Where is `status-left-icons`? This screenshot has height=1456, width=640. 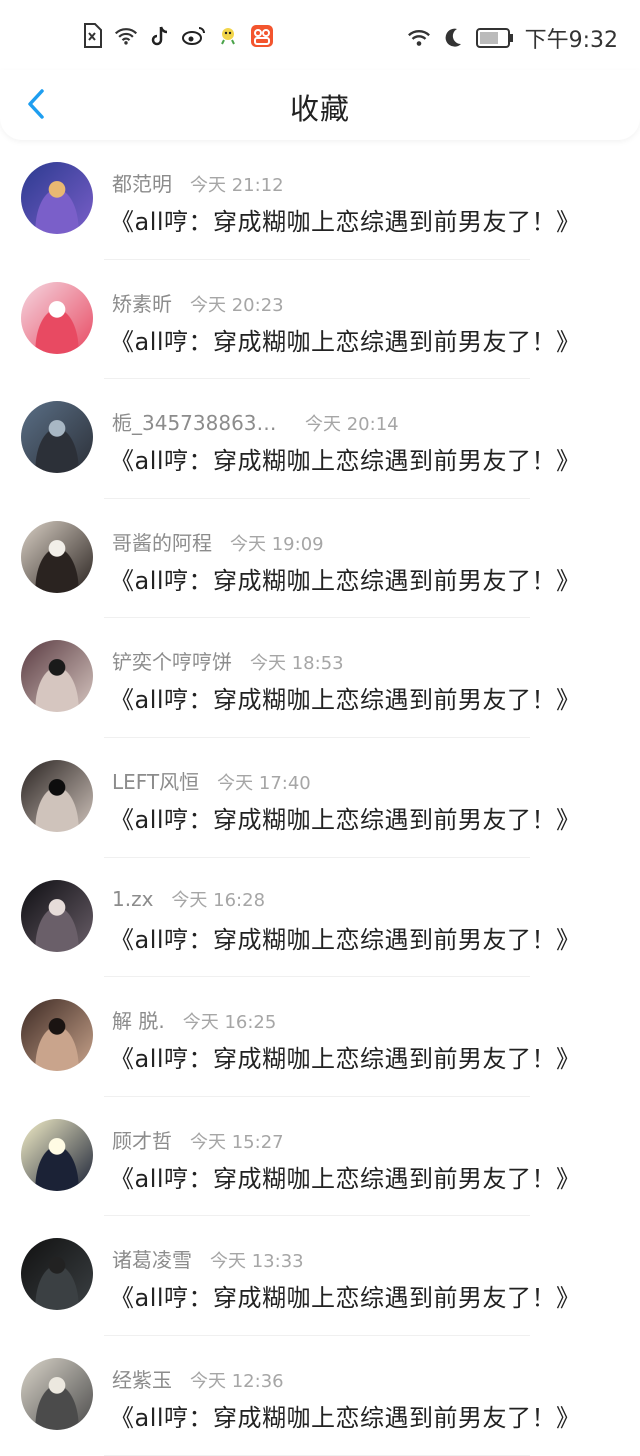 status-left-icons is located at coordinates (177, 36).